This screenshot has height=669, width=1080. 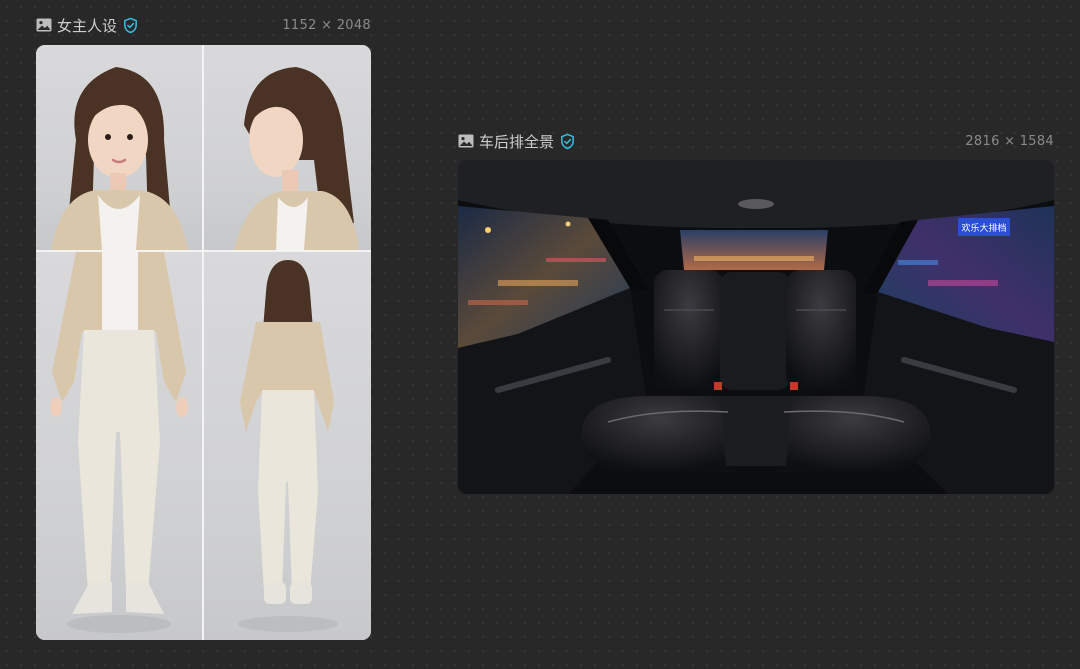 I want to click on card-header: 女主人设 1152 × 2048, so click(x=203, y=25).